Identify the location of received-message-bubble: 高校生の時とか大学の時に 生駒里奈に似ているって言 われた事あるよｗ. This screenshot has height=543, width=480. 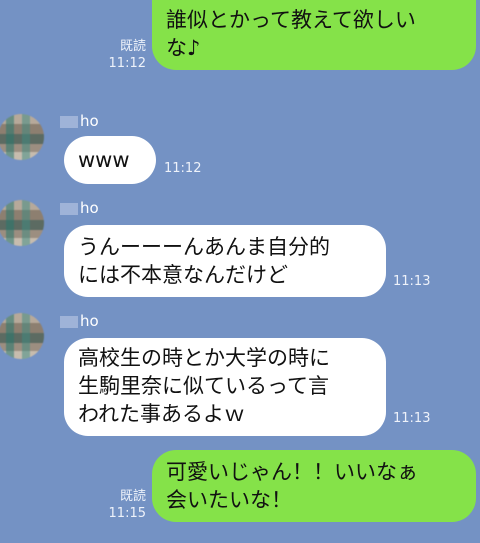
(225, 387).